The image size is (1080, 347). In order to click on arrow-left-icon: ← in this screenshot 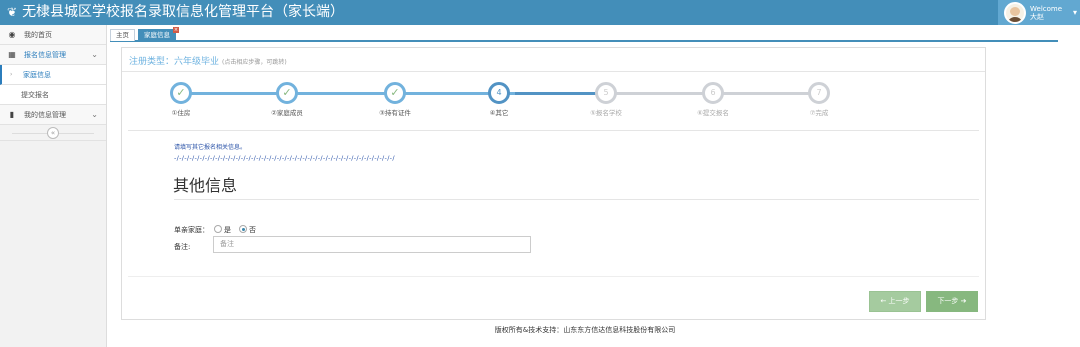, I will do `click(883, 301)`.